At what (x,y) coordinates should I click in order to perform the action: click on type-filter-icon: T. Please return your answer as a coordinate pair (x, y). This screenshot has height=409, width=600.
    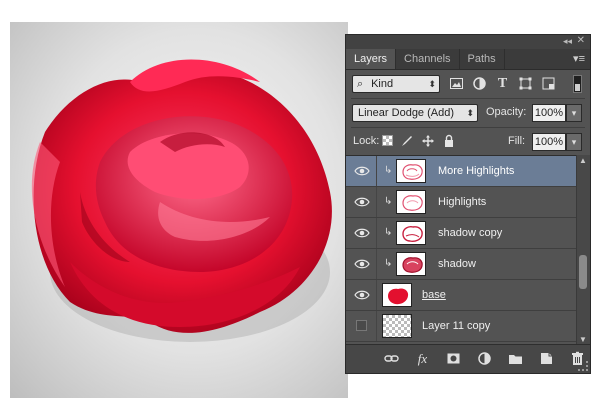
    Looking at the image, I should click on (502, 83).